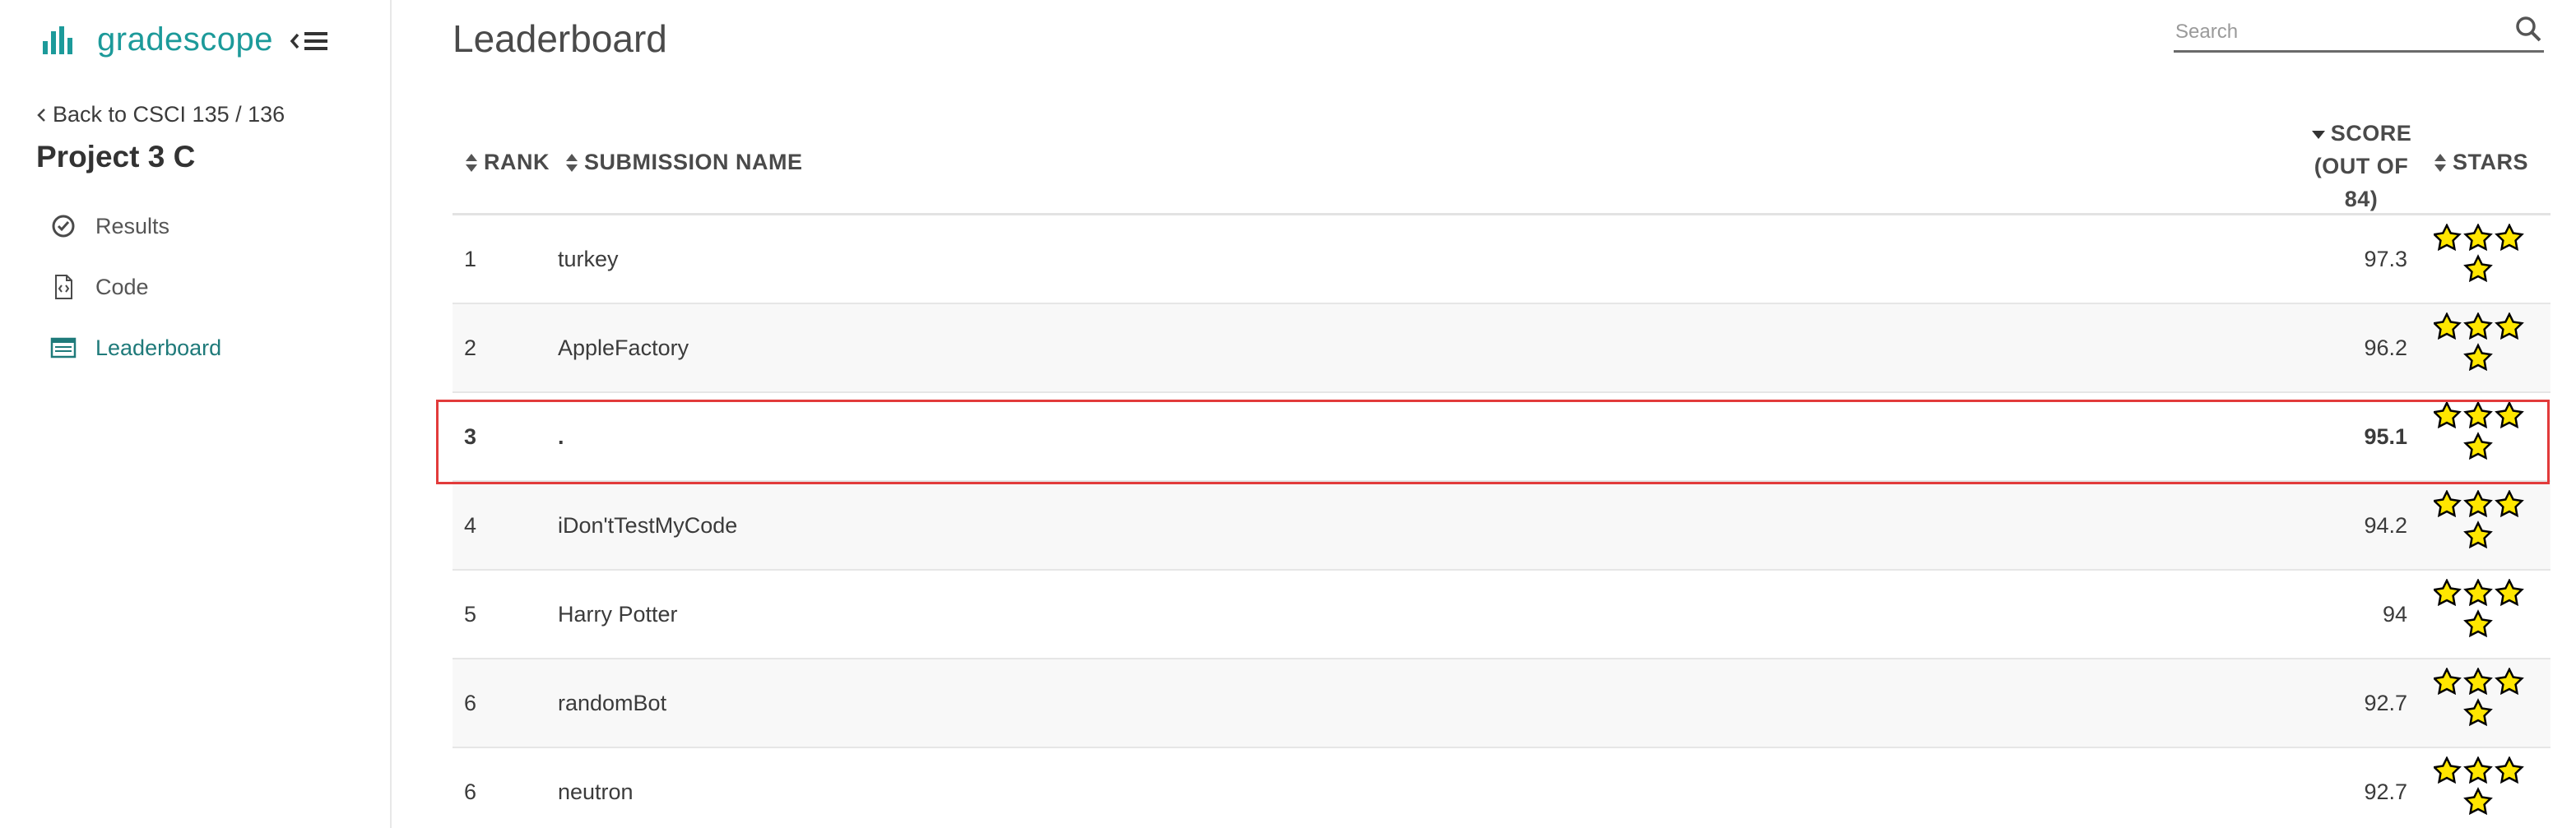 The image size is (2576, 828). Describe the element at coordinates (2491, 162) in the screenshot. I see `column-header-label: STARS` at that location.